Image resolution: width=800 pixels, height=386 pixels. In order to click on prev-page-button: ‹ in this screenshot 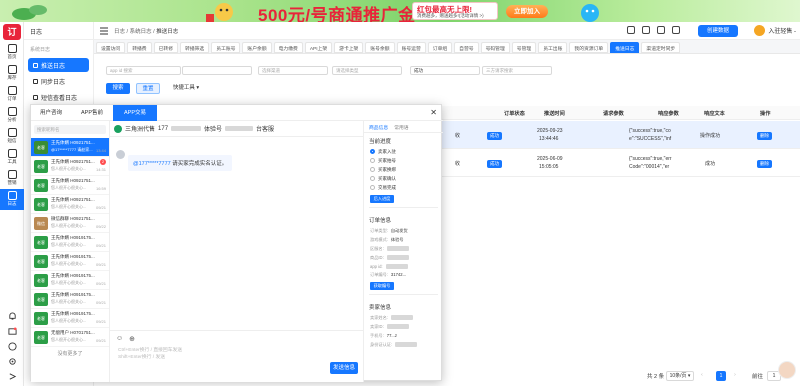, I will do `click(702, 375)`.